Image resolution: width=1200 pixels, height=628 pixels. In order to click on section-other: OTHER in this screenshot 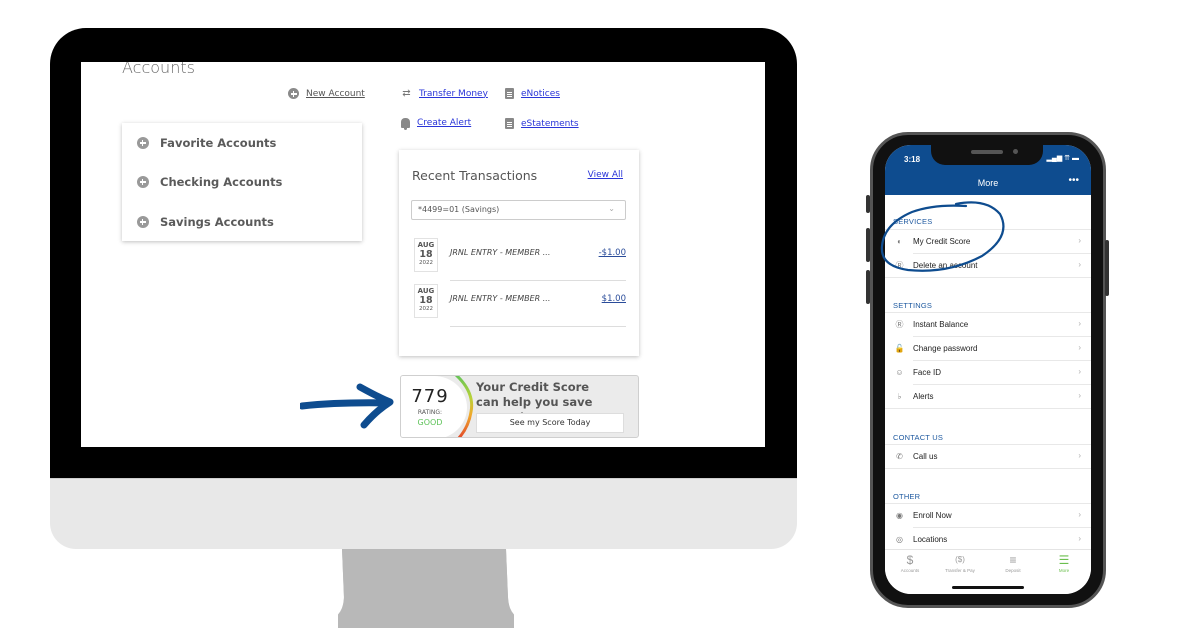, I will do `click(907, 496)`.